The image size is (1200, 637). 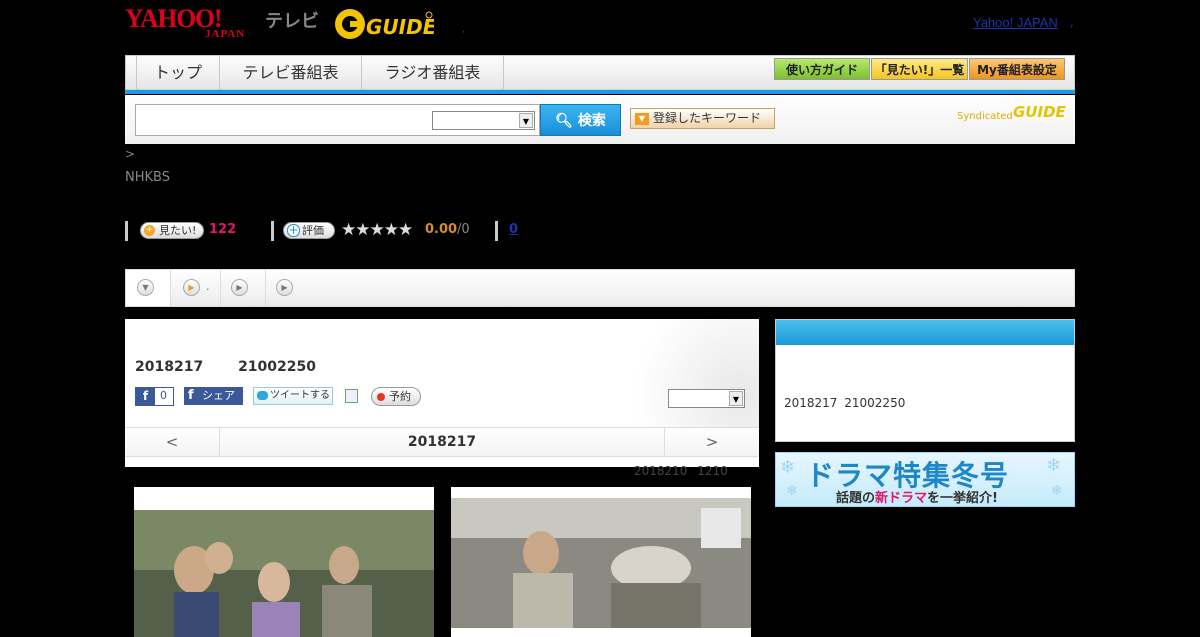 I want to click on rating-count: /0, so click(x=463, y=229).